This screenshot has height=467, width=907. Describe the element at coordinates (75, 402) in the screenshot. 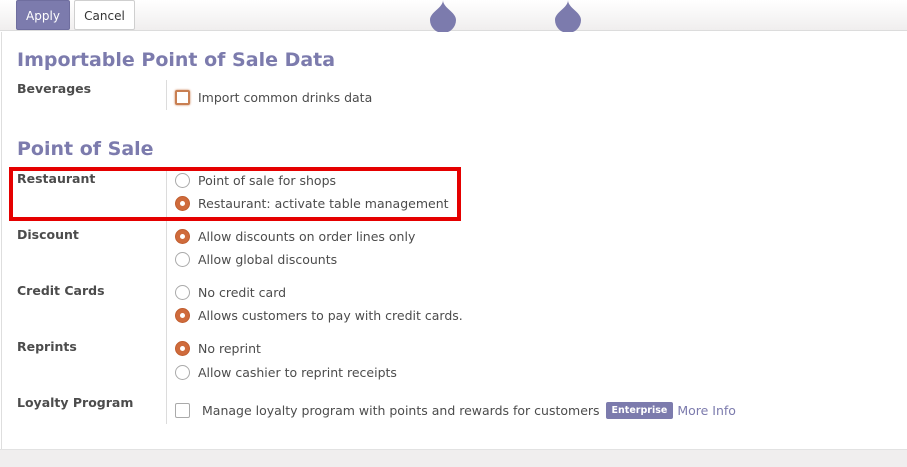

I see `loyalty-program-label: Loyalty Program` at that location.